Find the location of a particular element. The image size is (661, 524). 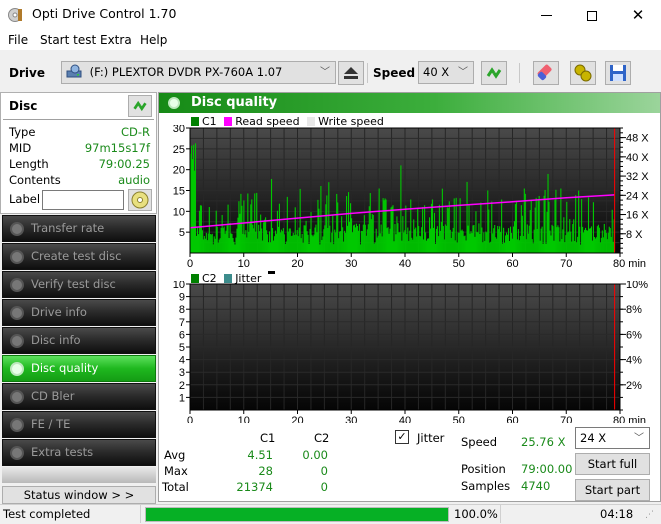

settings-button is located at coordinates (583, 73).